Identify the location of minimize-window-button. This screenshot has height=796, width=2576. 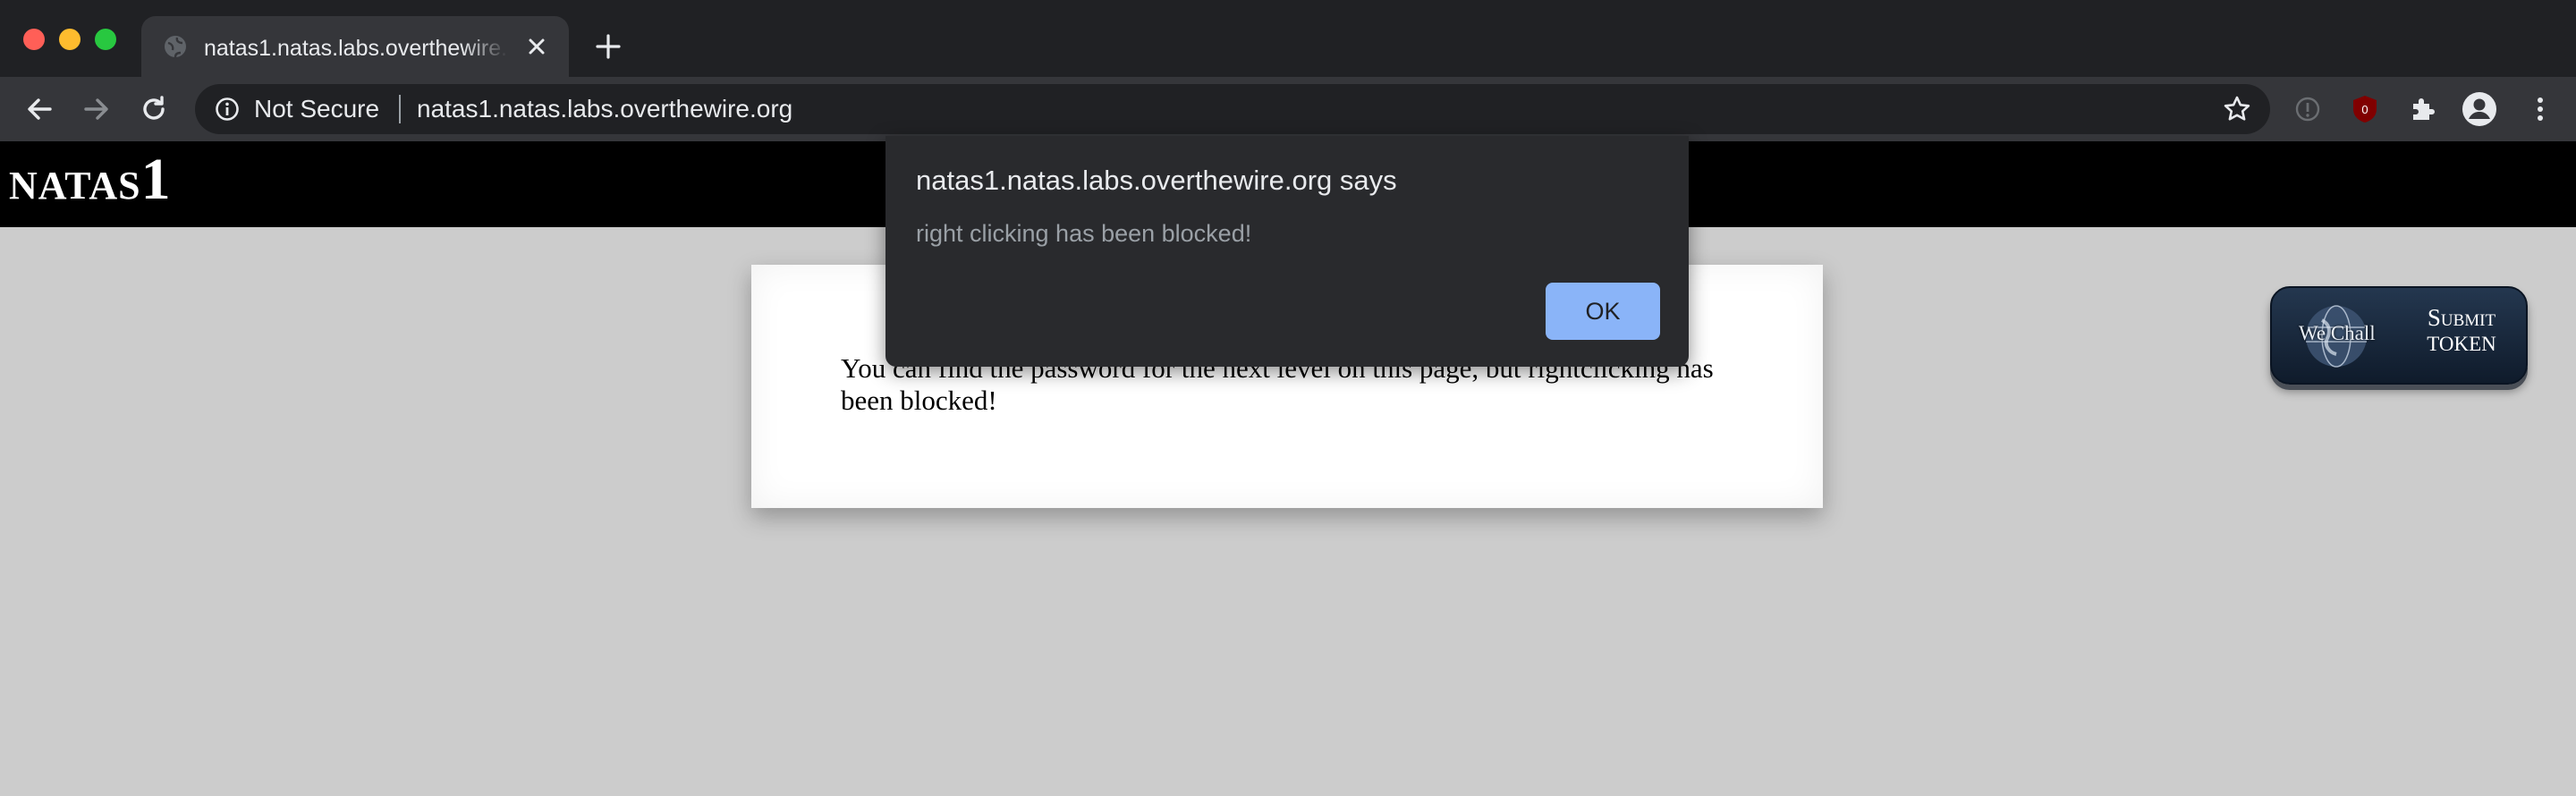
(69, 39).